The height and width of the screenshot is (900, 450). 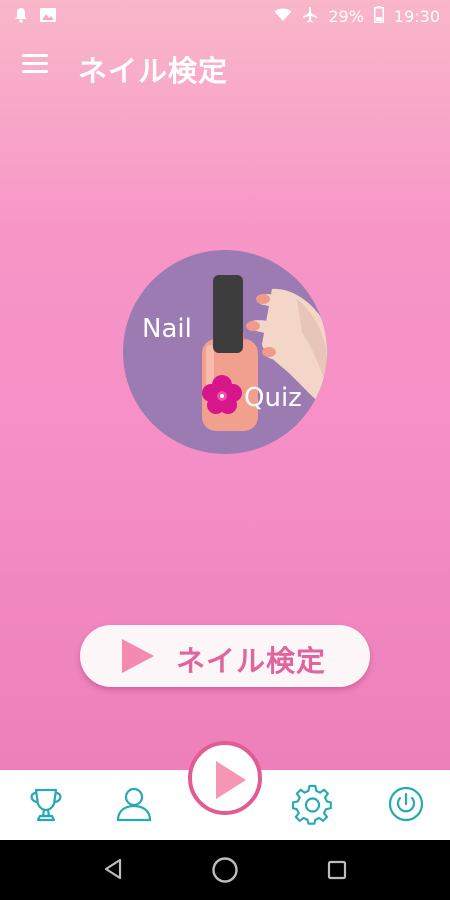 I want to click on user-icon, so click(x=134, y=804).